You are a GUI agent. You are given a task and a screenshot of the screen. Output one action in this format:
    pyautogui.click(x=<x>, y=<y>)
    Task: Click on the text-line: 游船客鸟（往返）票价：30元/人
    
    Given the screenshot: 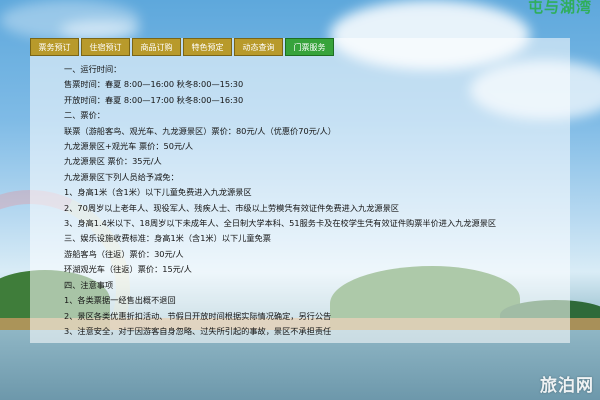 What is the action you would take?
    pyautogui.click(x=124, y=253)
    